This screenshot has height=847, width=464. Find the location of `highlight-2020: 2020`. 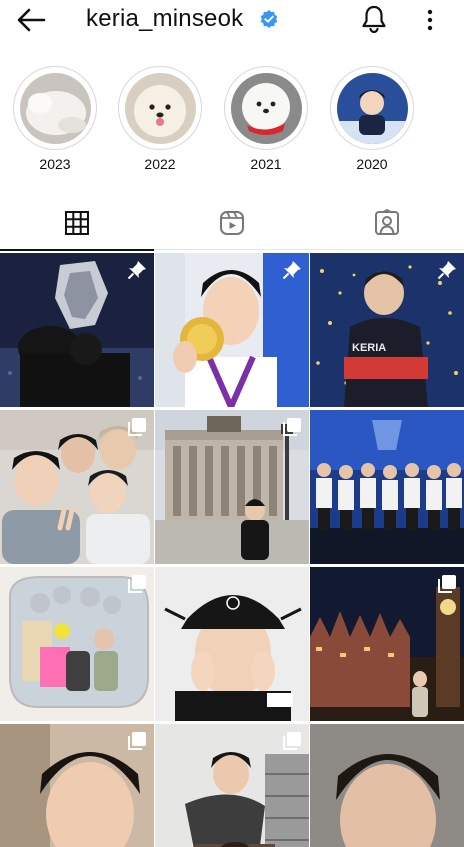

highlight-2020: 2020 is located at coordinates (372, 122).